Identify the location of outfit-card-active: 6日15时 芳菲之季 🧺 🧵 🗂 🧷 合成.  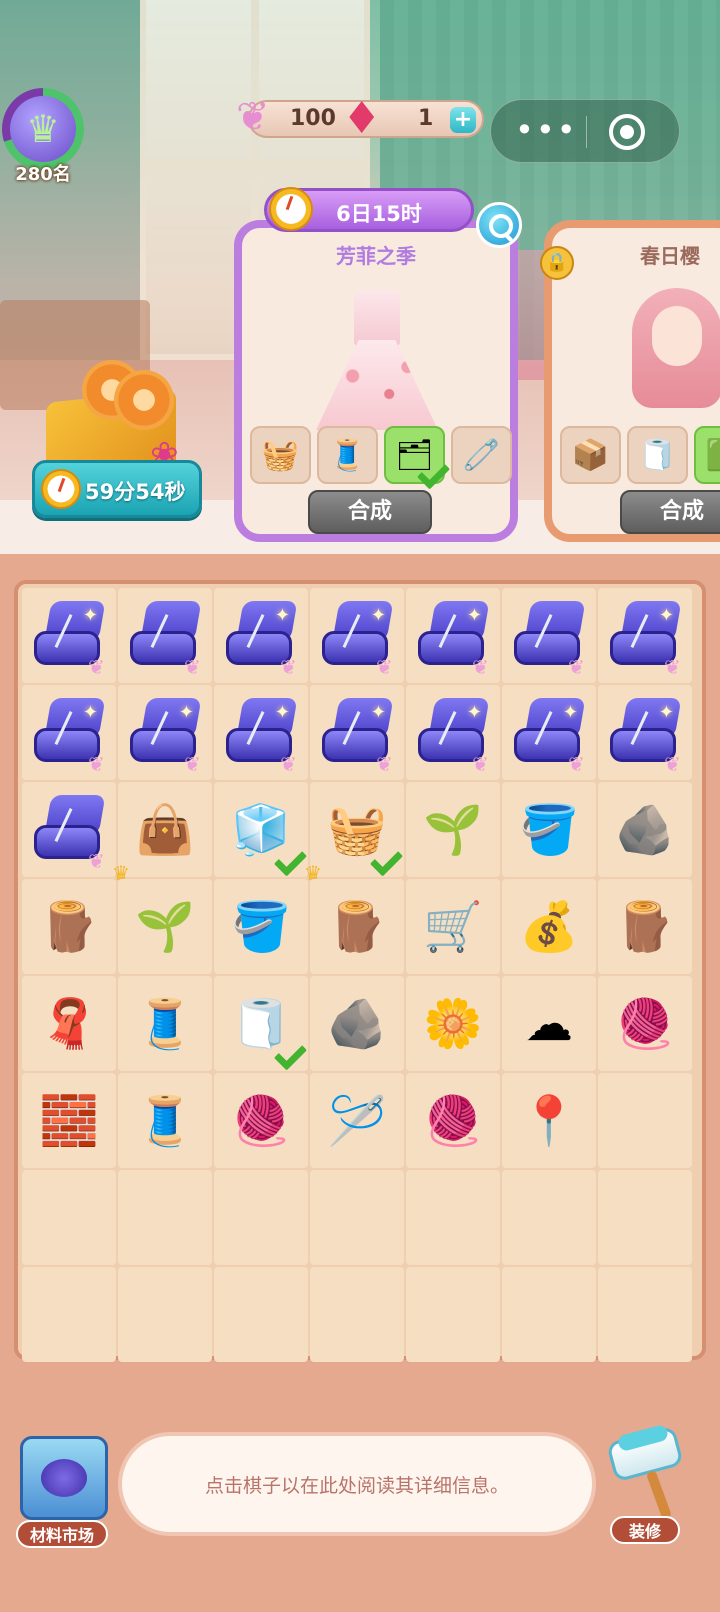
(376, 364).